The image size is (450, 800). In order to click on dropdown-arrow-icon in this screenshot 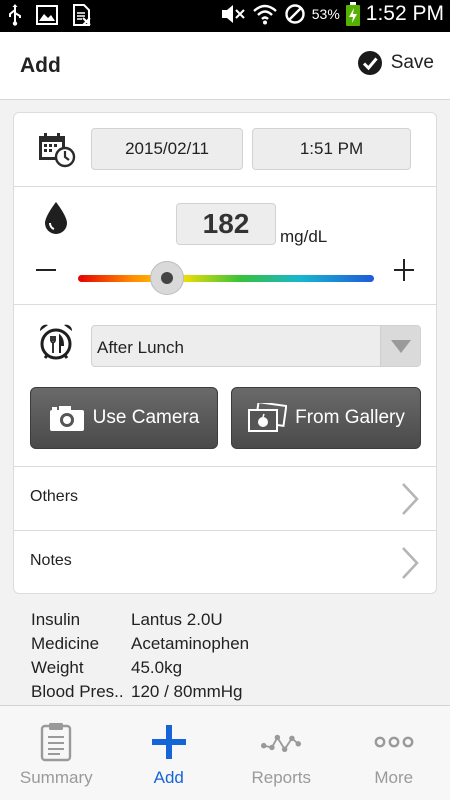, I will do `click(400, 346)`.